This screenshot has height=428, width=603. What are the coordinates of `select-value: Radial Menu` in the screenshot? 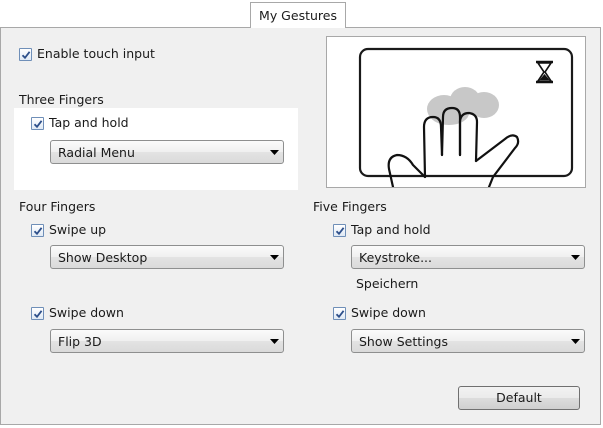 It's located at (96, 152).